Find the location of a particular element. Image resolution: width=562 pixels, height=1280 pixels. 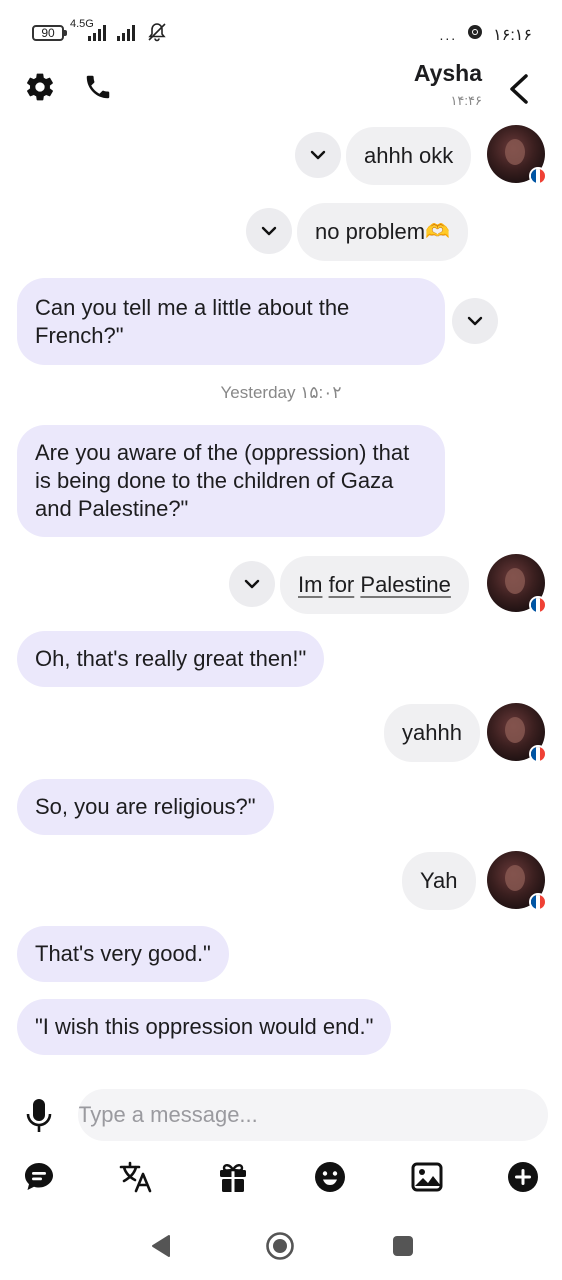

gear-icon is located at coordinates (40, 87).